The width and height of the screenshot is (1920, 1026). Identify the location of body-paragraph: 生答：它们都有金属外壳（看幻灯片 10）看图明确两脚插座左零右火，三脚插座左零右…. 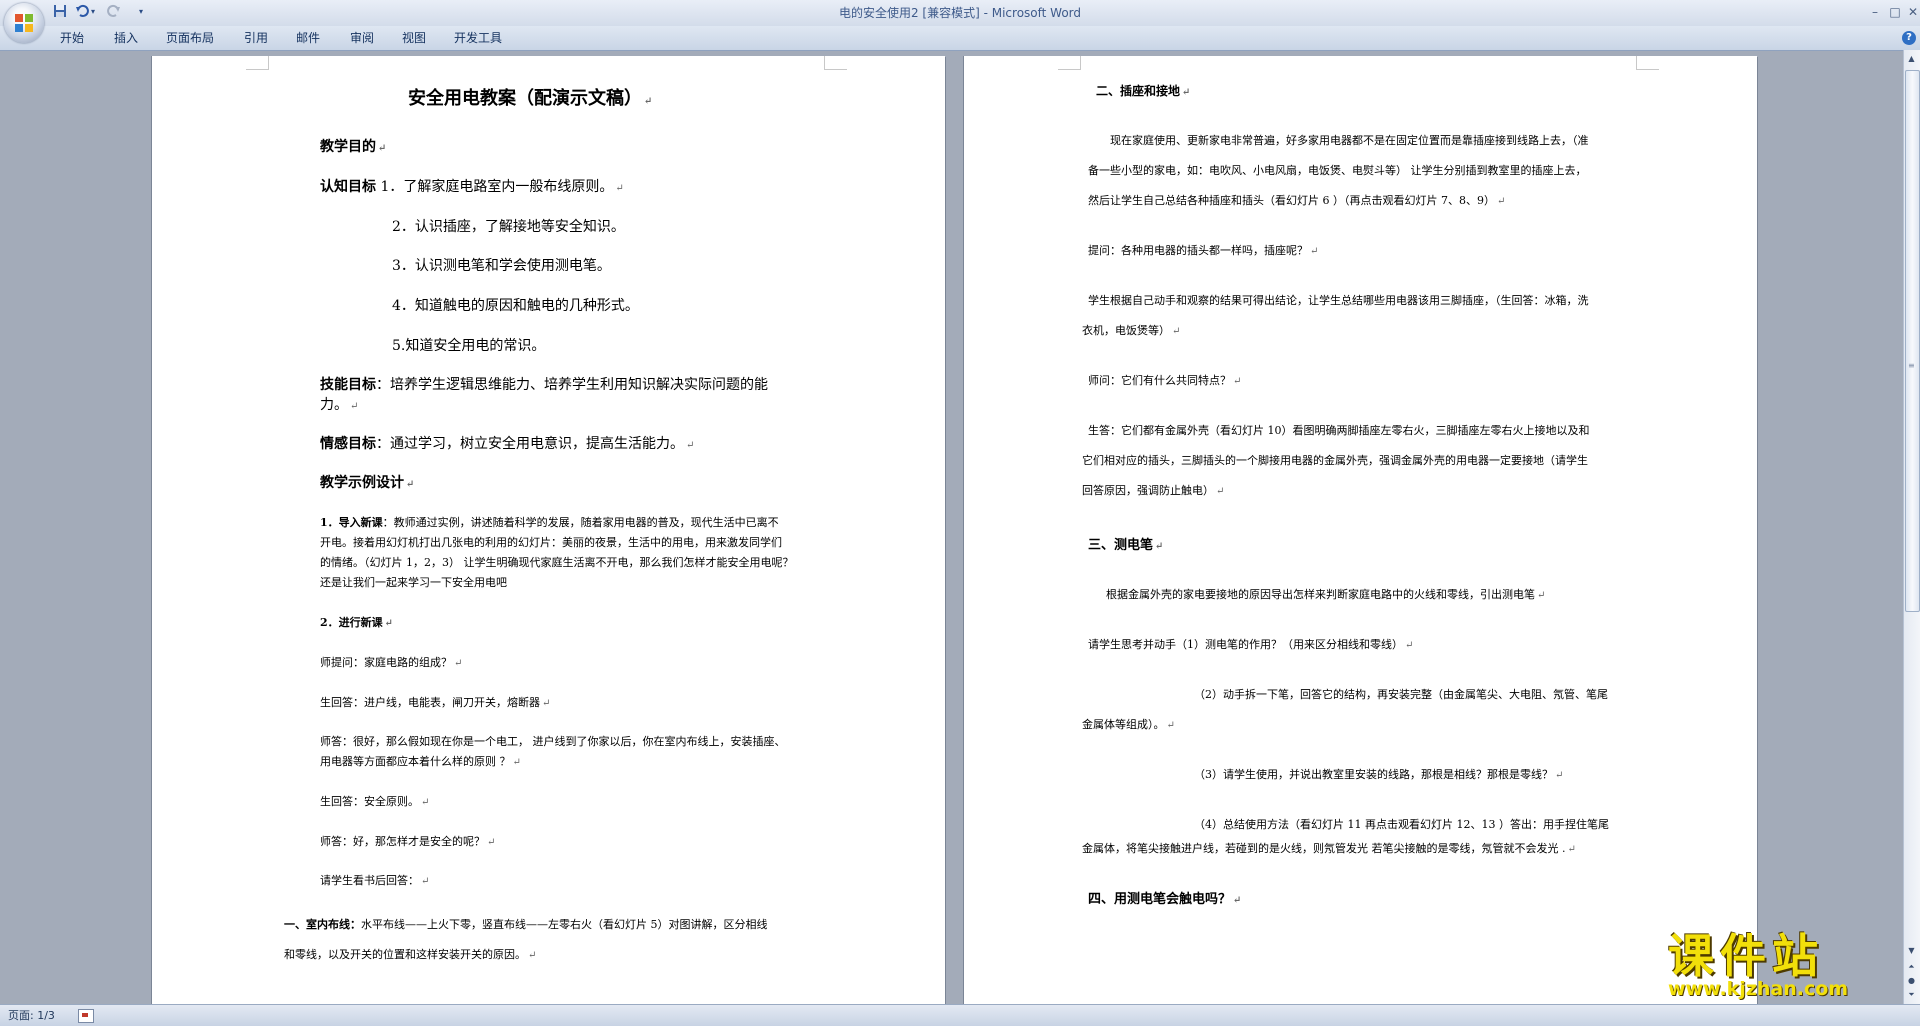
(1339, 430).